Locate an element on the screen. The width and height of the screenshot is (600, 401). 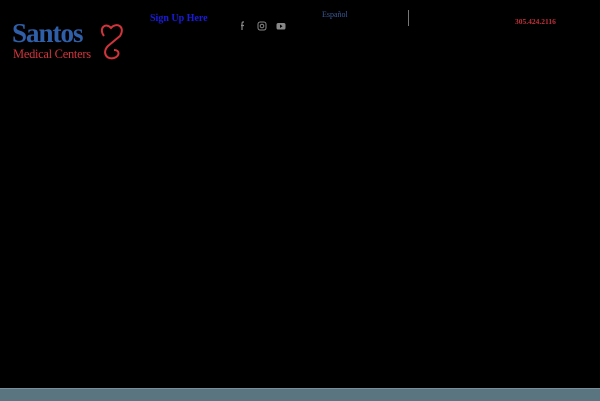
social-links is located at coordinates (262, 24).